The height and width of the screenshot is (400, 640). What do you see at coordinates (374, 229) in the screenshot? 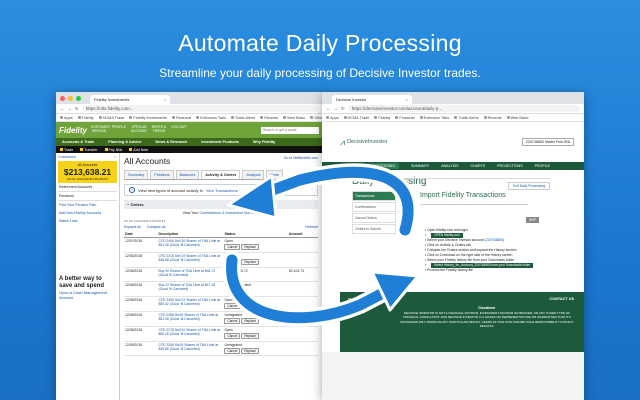
I see `processing-step: Orders to Submit` at bounding box center [374, 229].